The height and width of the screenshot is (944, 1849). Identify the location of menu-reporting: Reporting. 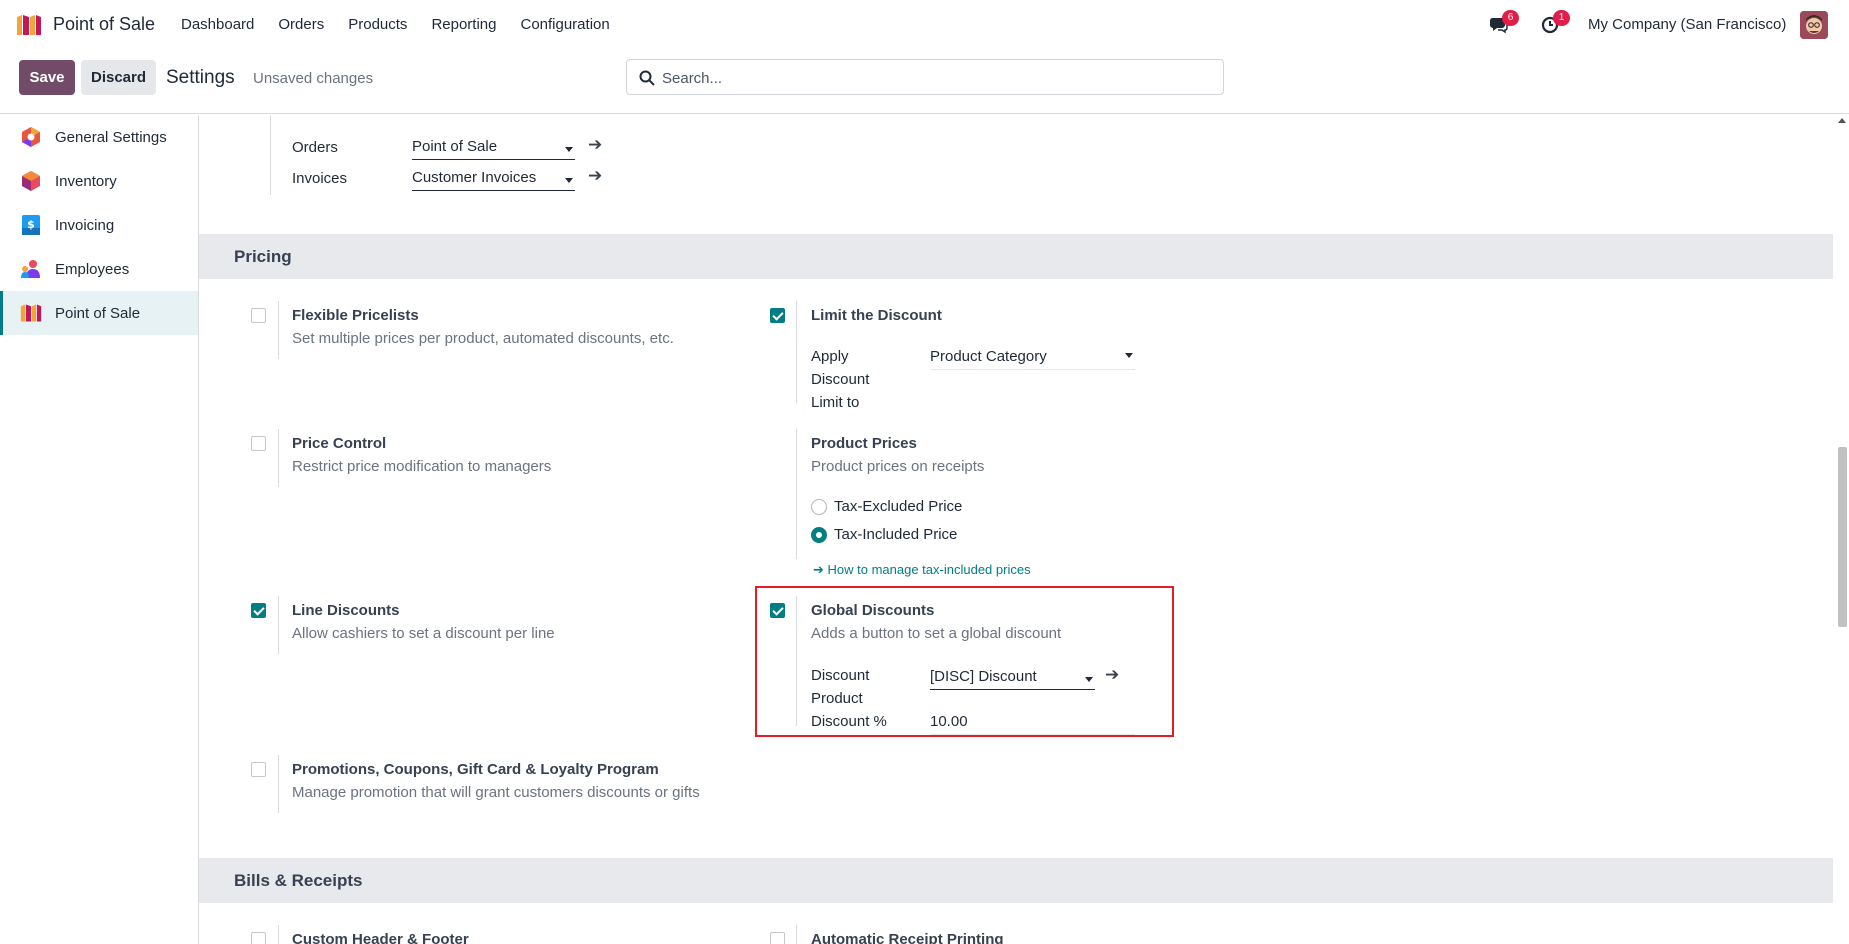
(463, 24).